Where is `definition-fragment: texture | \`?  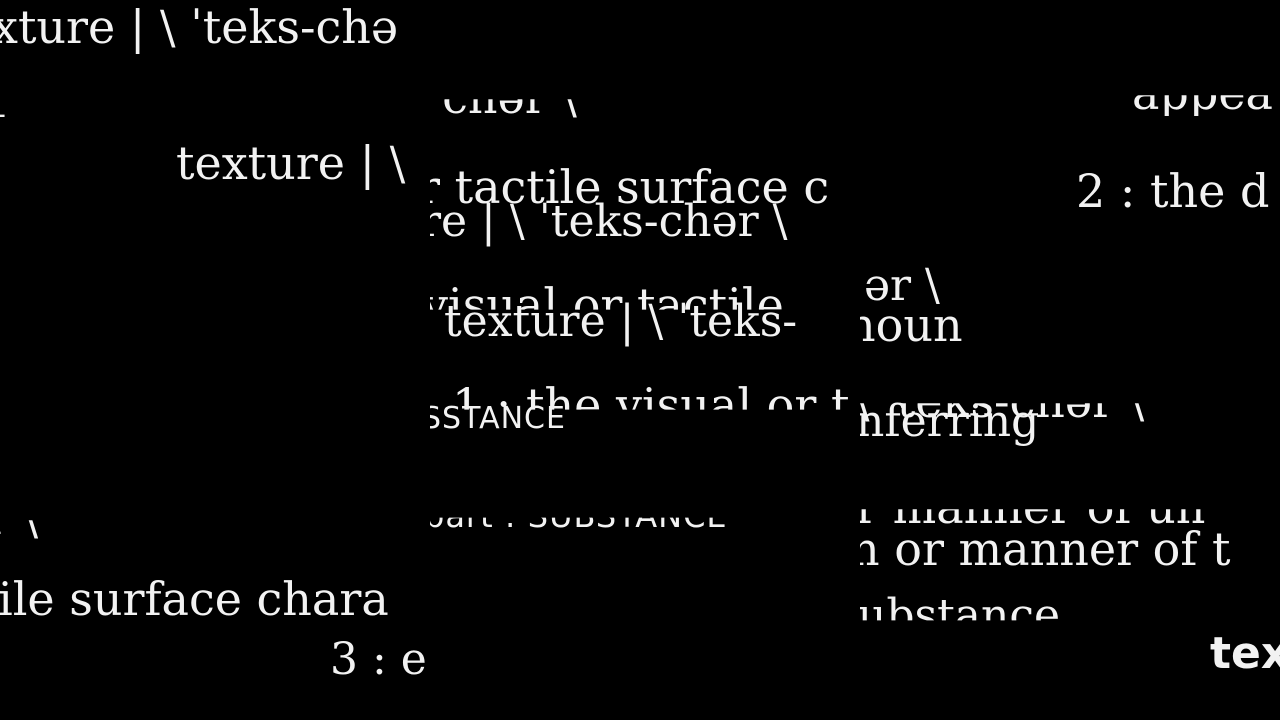 definition-fragment: texture | \ is located at coordinates (291, 163).